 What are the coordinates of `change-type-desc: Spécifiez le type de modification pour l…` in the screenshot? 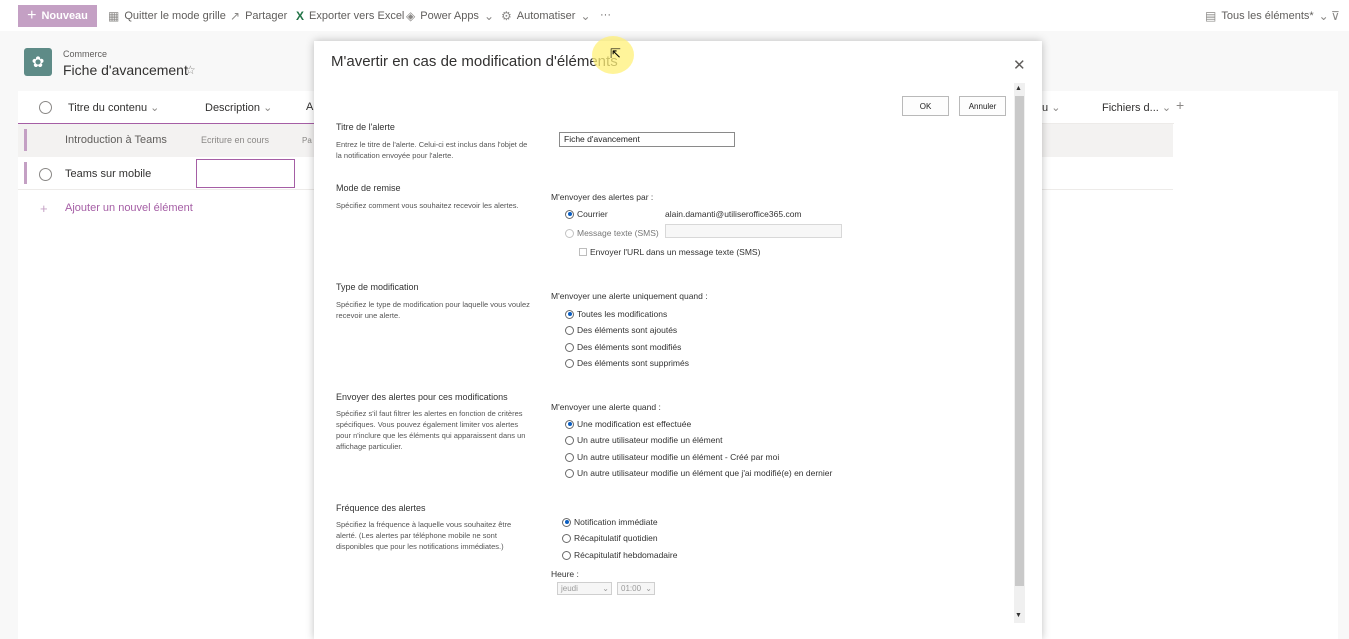 It's located at (433, 310).